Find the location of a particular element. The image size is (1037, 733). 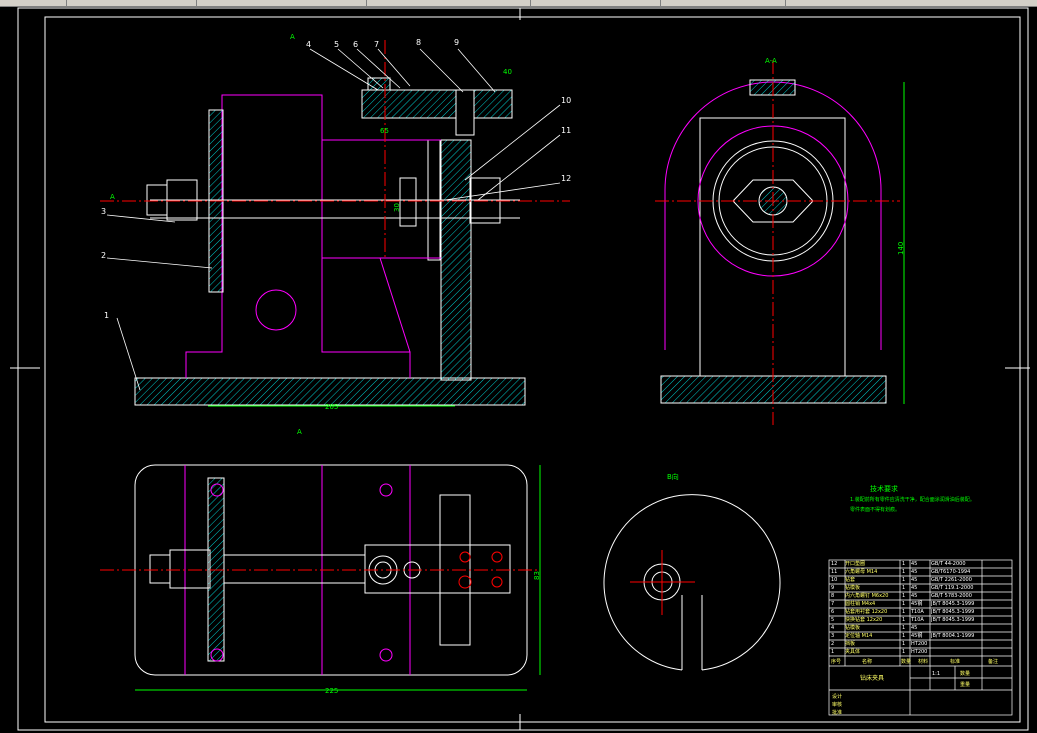

bom-cell-name: 夹具体 is located at coordinates (853, 652).